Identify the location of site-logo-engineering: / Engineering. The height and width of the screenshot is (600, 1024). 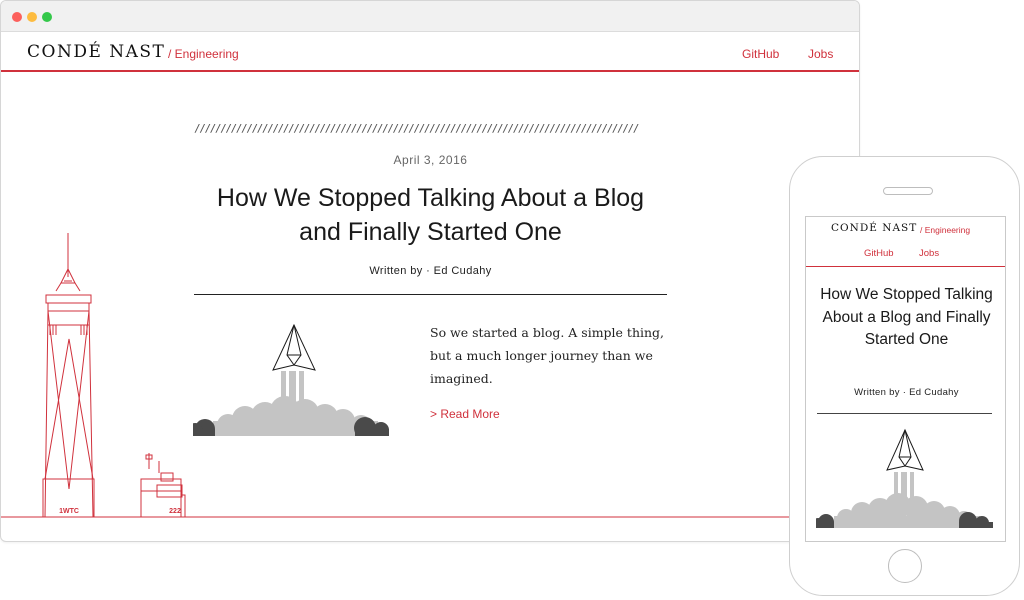
(203, 54).